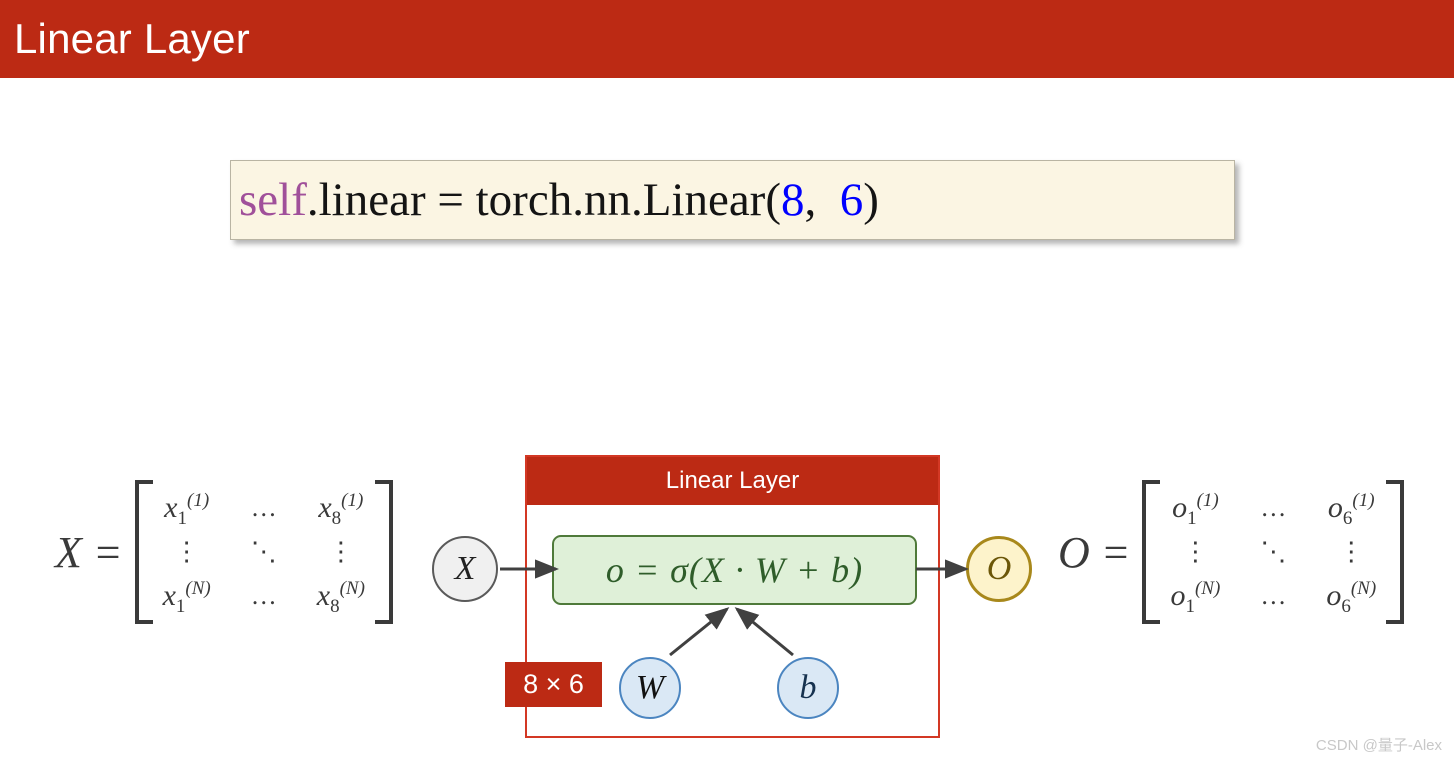  Describe the element at coordinates (553, 684) in the screenshot. I see `shape-badge: 8 × 6` at that location.